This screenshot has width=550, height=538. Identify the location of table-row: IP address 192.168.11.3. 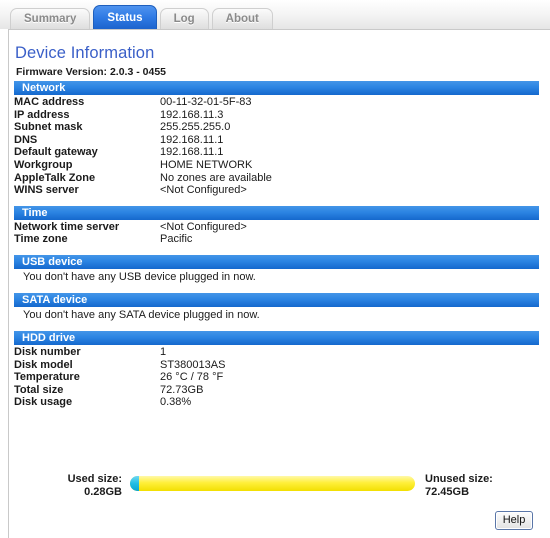
(143, 115).